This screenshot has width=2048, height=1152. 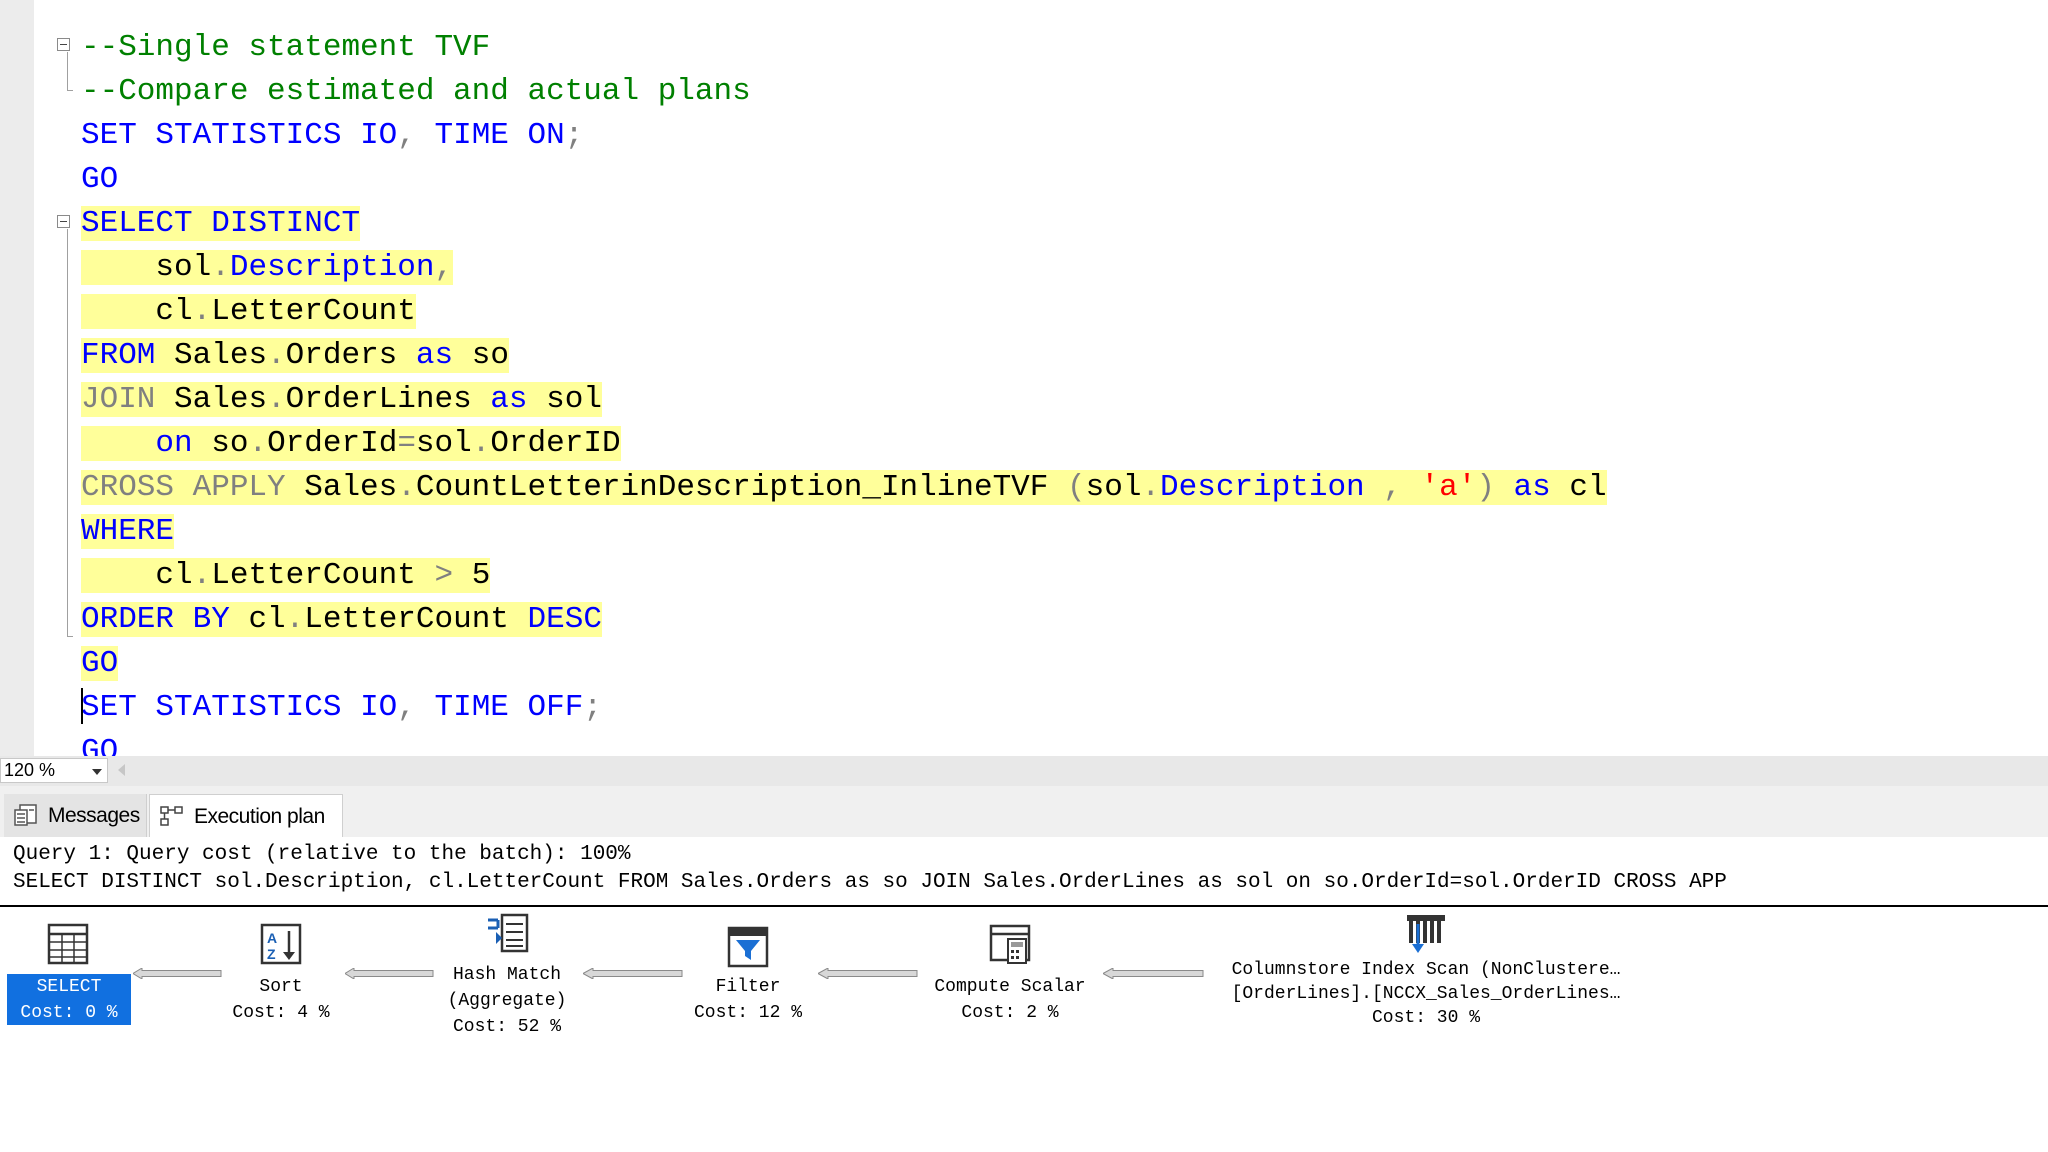 I want to click on svg-text: A, so click(x=272, y=938).